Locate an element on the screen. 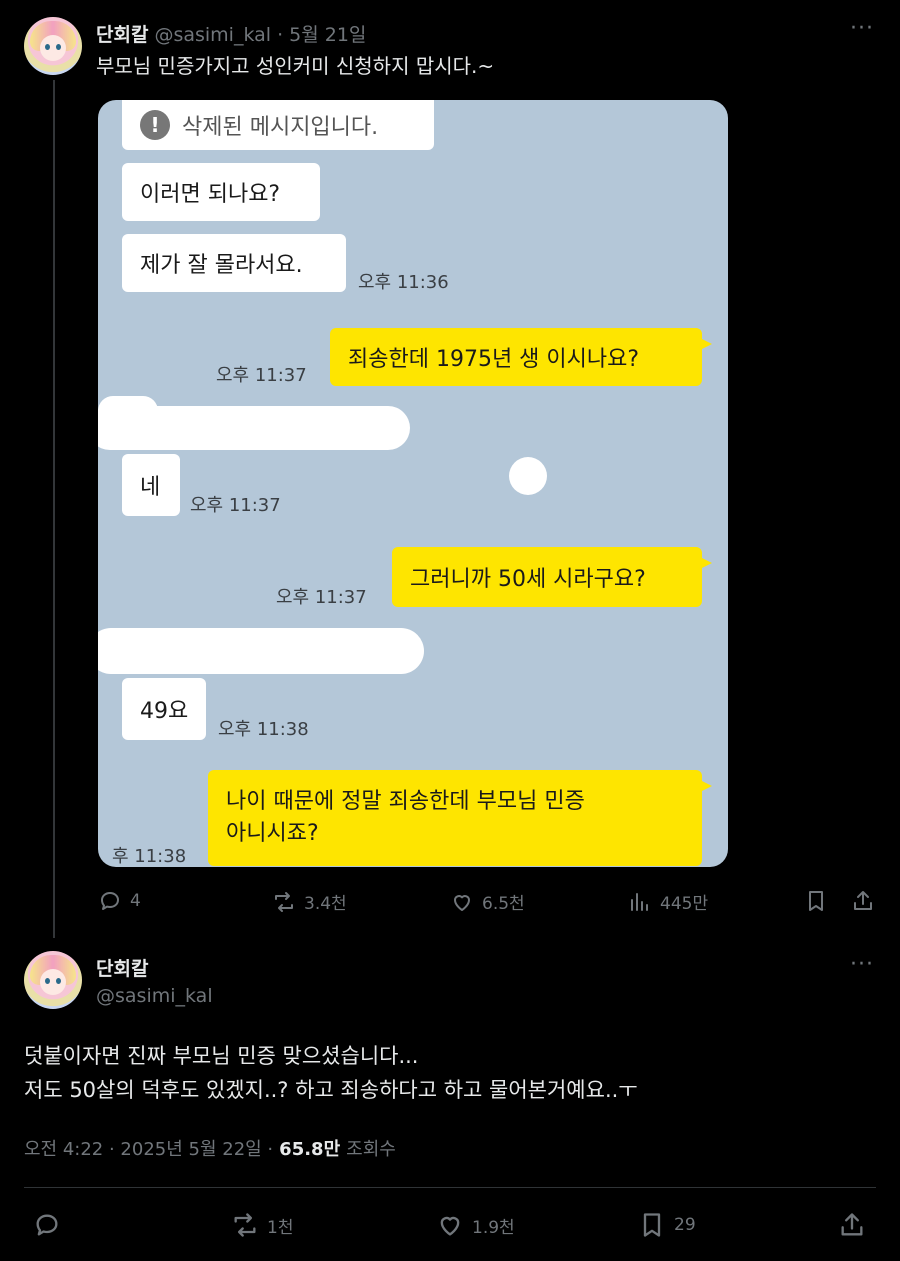  chat-bubble: 49요 is located at coordinates (164, 709).